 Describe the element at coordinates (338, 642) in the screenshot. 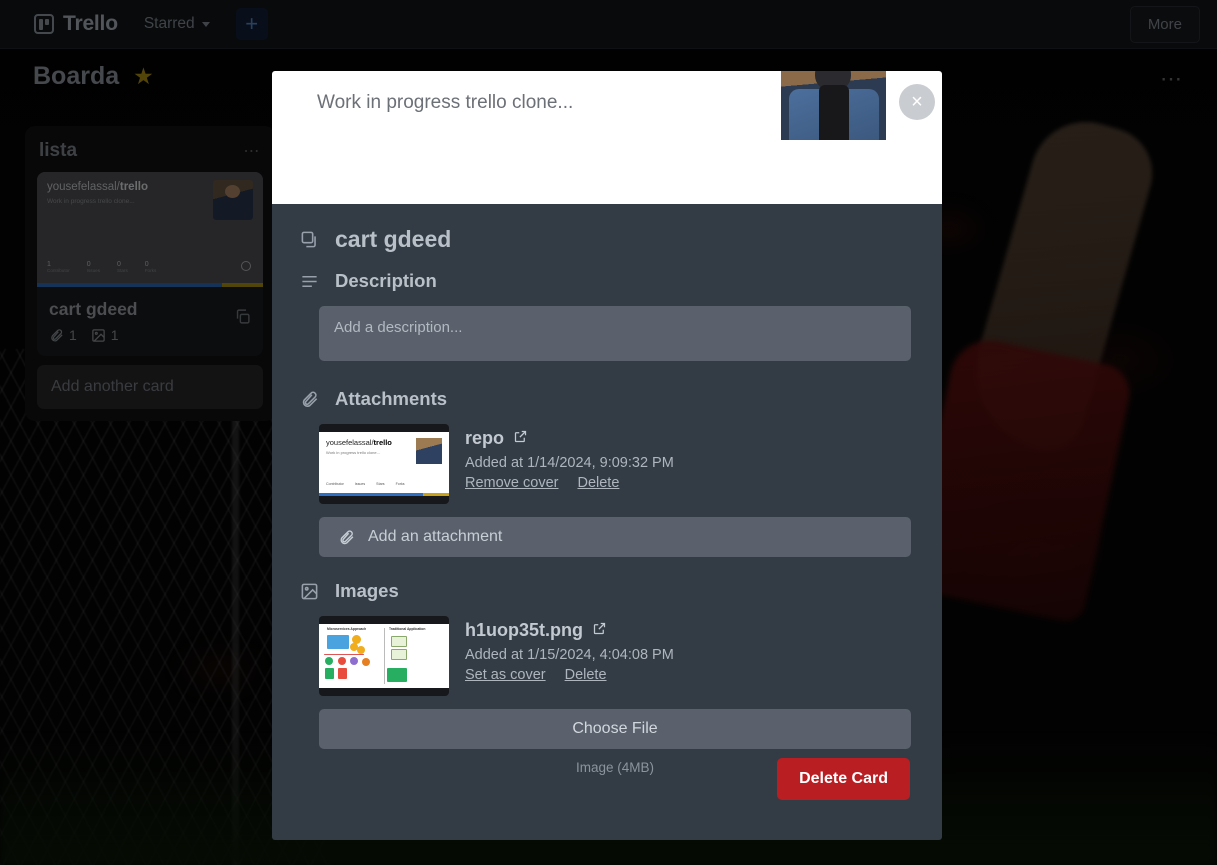

I see `diagram-box-blue` at that location.